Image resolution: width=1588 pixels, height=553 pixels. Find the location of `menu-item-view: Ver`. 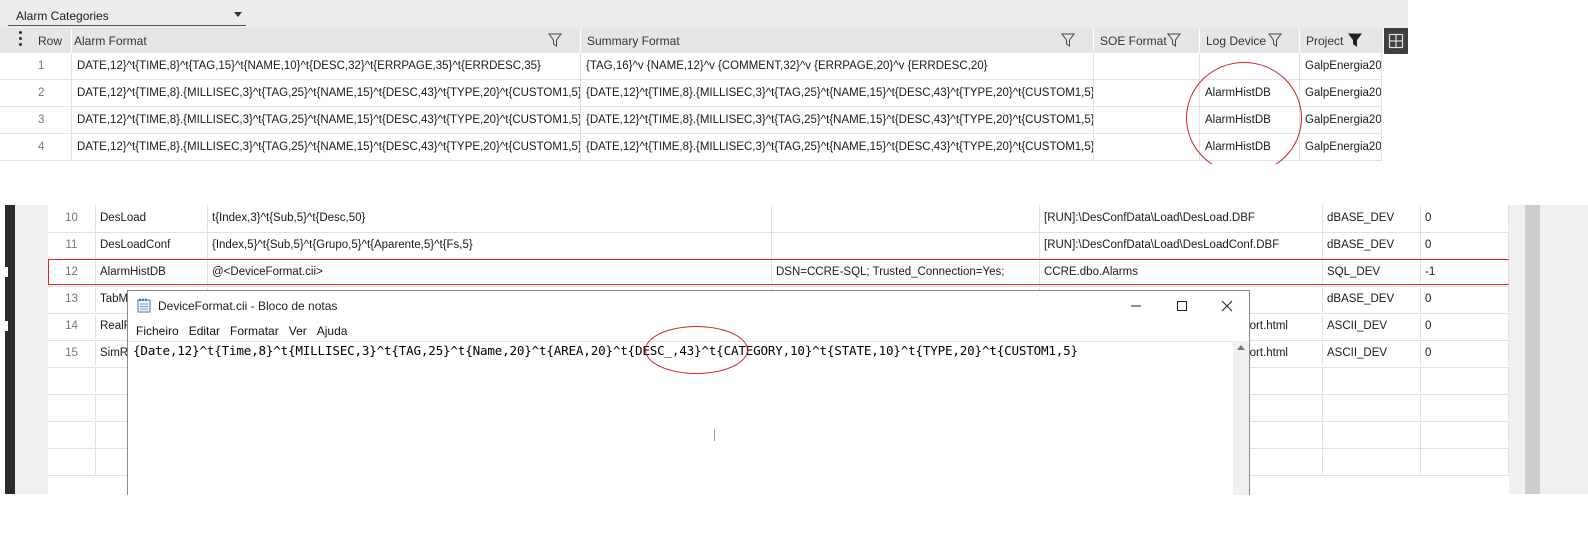

menu-item-view: Ver is located at coordinates (298, 331).